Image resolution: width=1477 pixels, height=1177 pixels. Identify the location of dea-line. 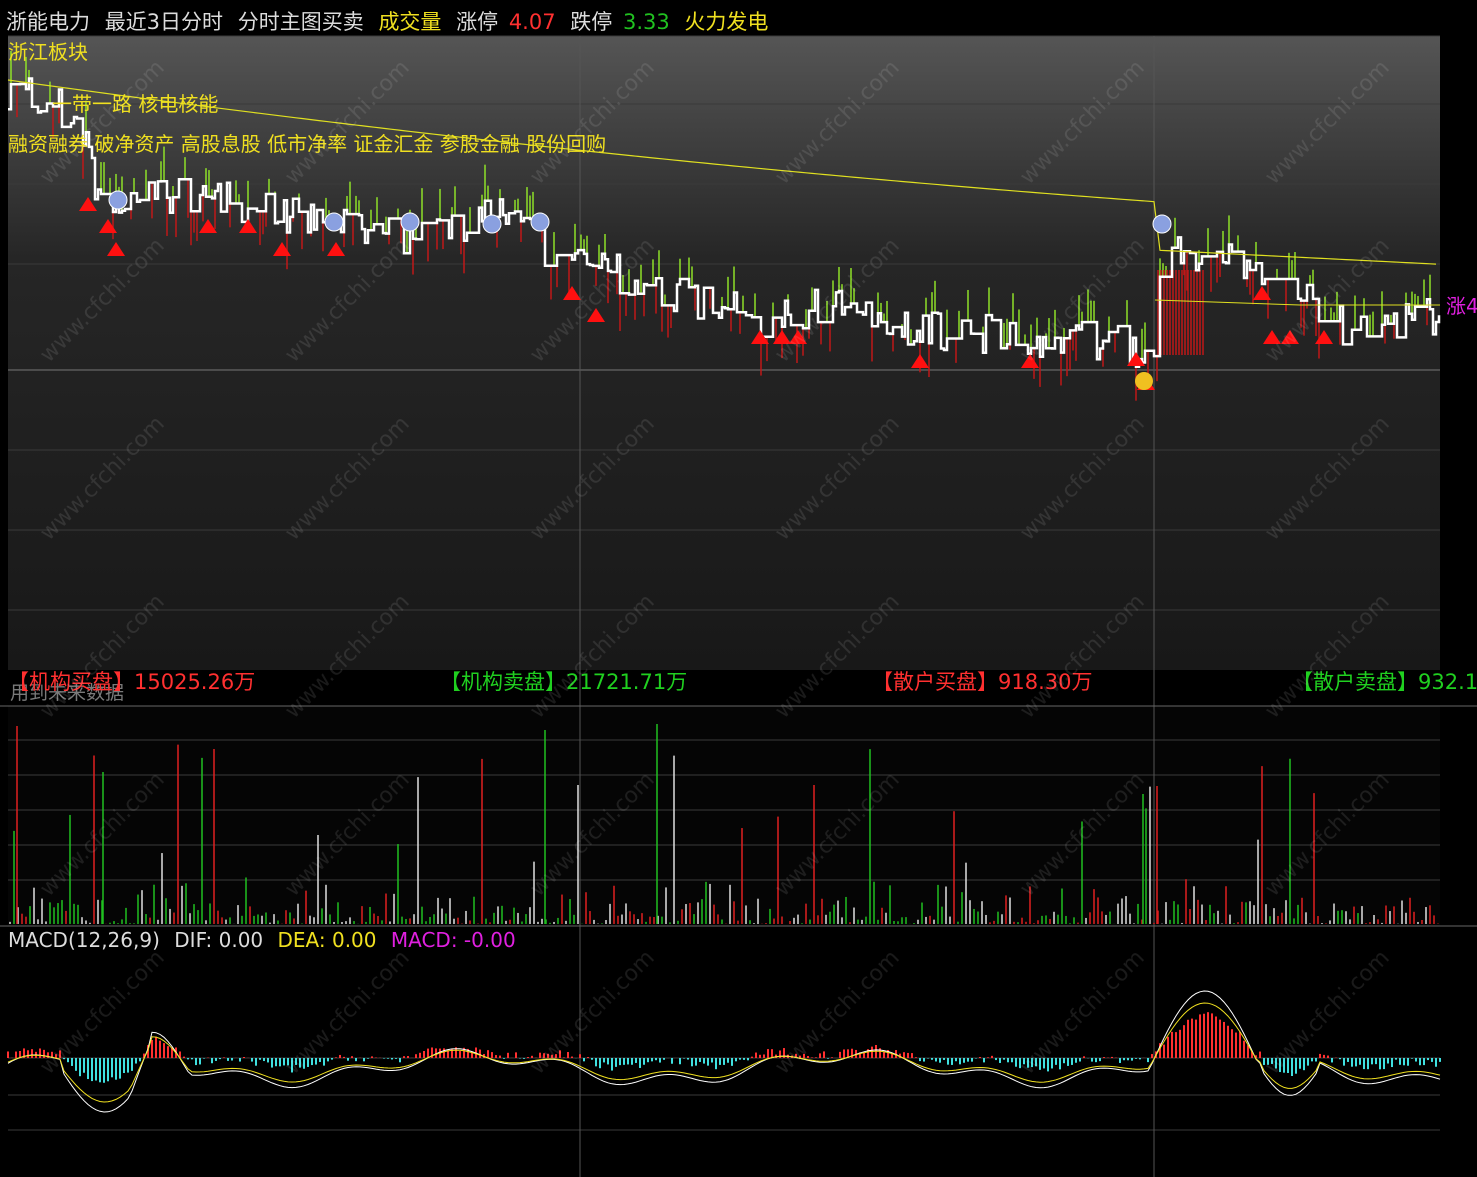
(724, 1052).